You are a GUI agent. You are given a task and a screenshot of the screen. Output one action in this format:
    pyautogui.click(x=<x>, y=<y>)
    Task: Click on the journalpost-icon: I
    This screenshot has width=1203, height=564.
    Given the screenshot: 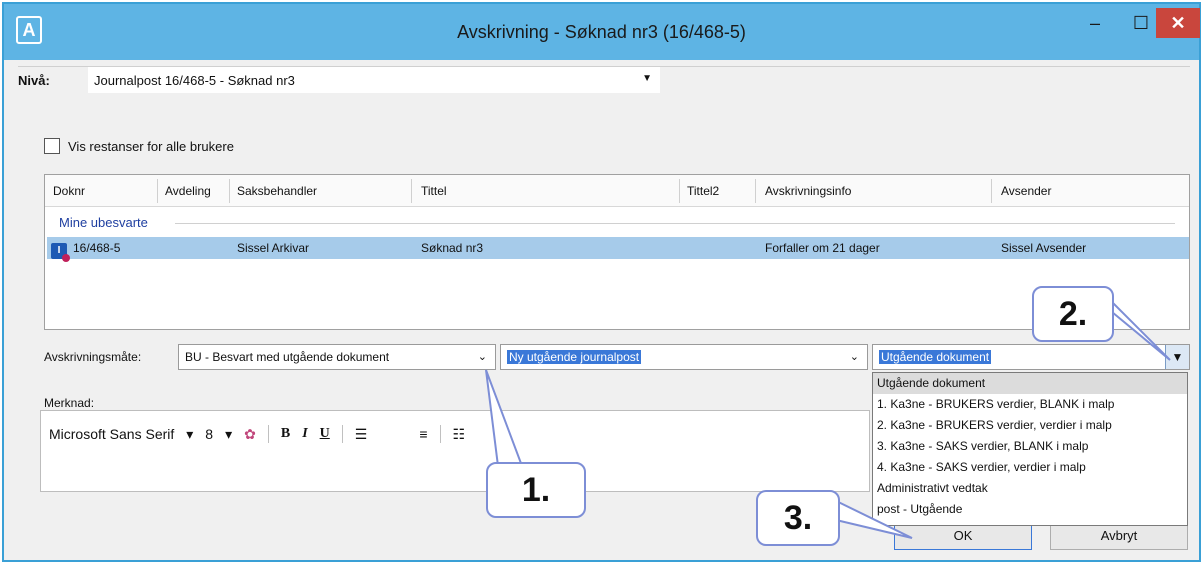 What is the action you would take?
    pyautogui.click(x=60, y=252)
    